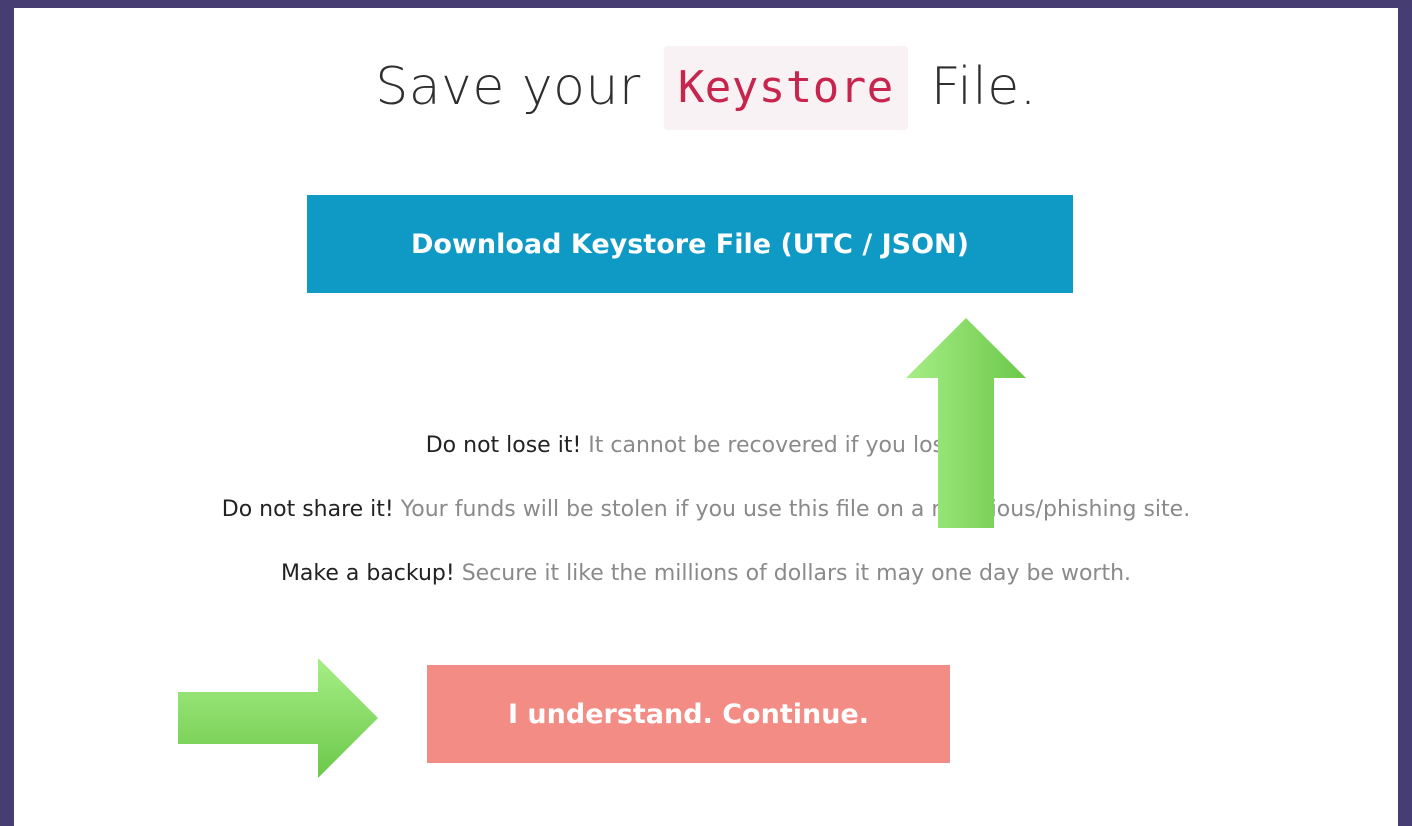  I want to click on page-title: Save your Keystore File., so click(706, 88).